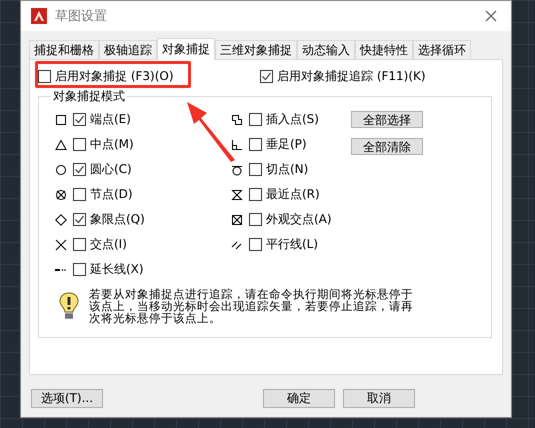 Image resolution: width=535 pixels, height=428 pixels. Describe the element at coordinates (299, 398) in the screenshot. I see `button: 确定` at that location.